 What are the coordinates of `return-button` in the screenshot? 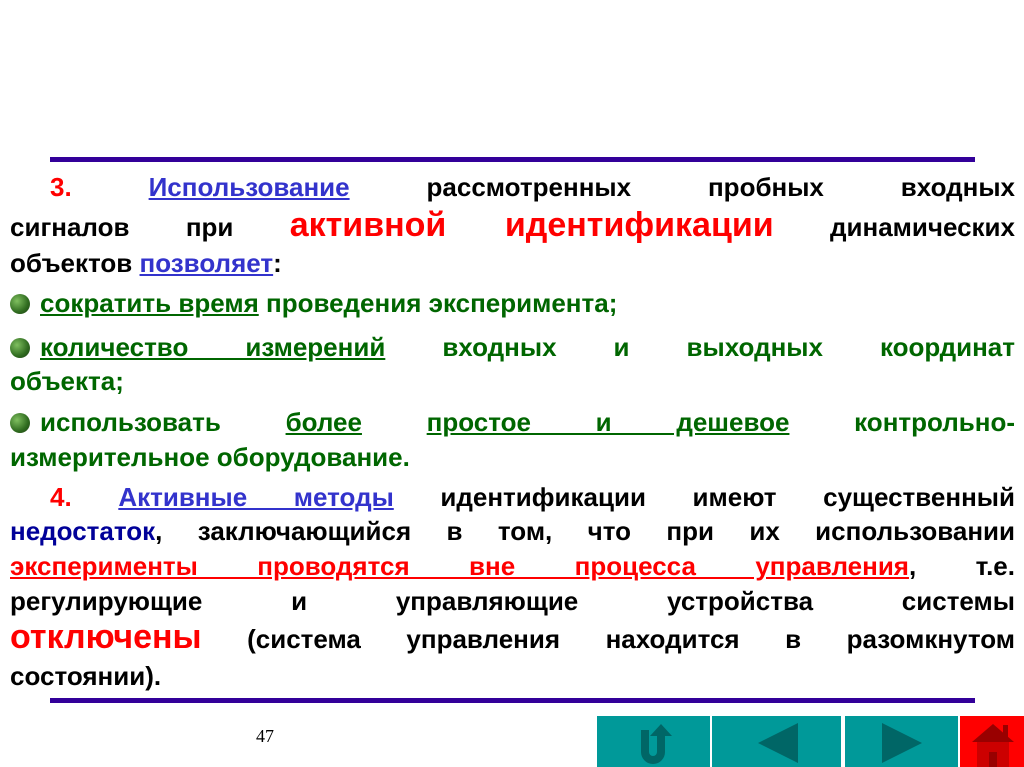 It's located at (653, 741).